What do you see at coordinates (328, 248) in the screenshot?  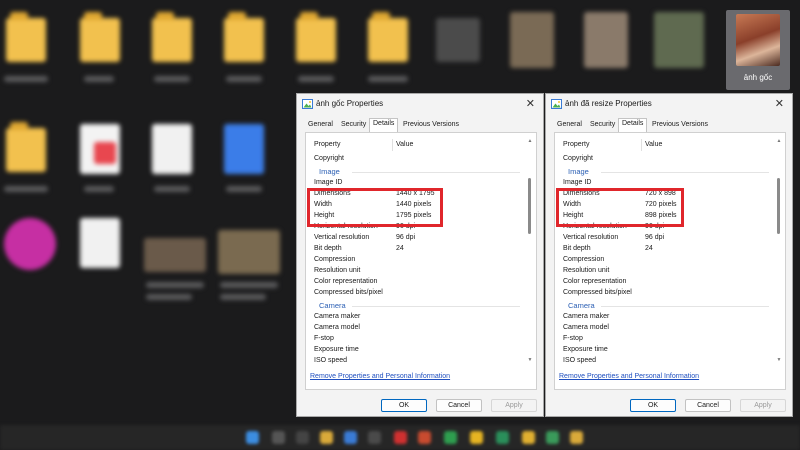 I see `property-name: Bit depth` at bounding box center [328, 248].